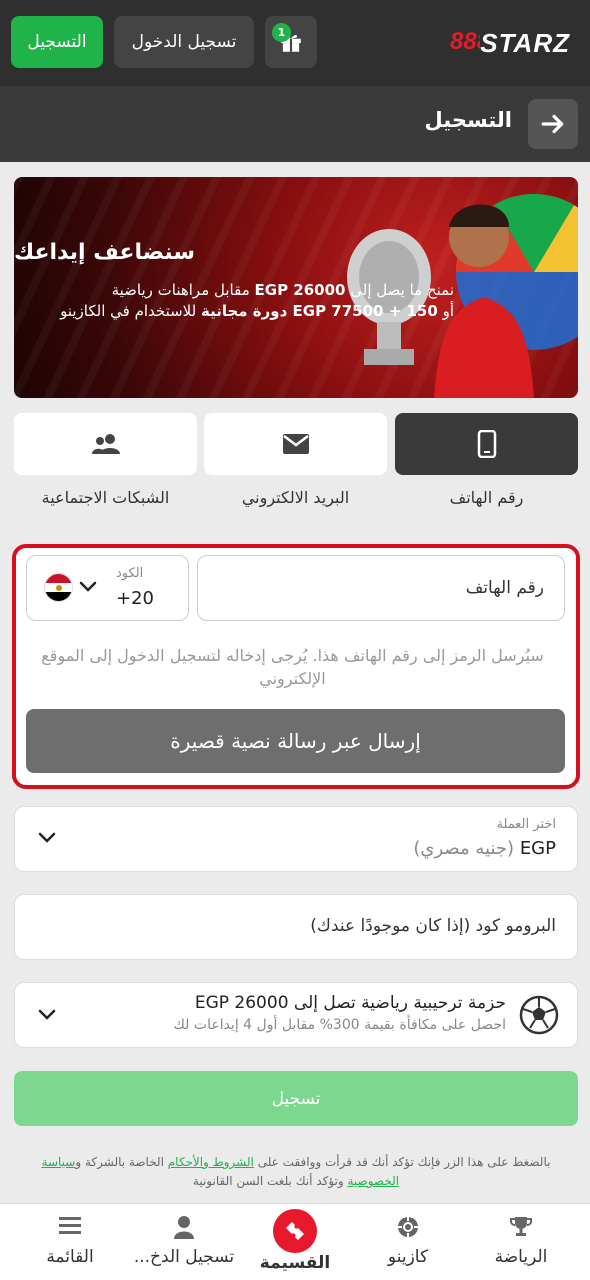 This screenshot has width=590, height=1280. I want to click on envelope-icon, so click(295, 444).